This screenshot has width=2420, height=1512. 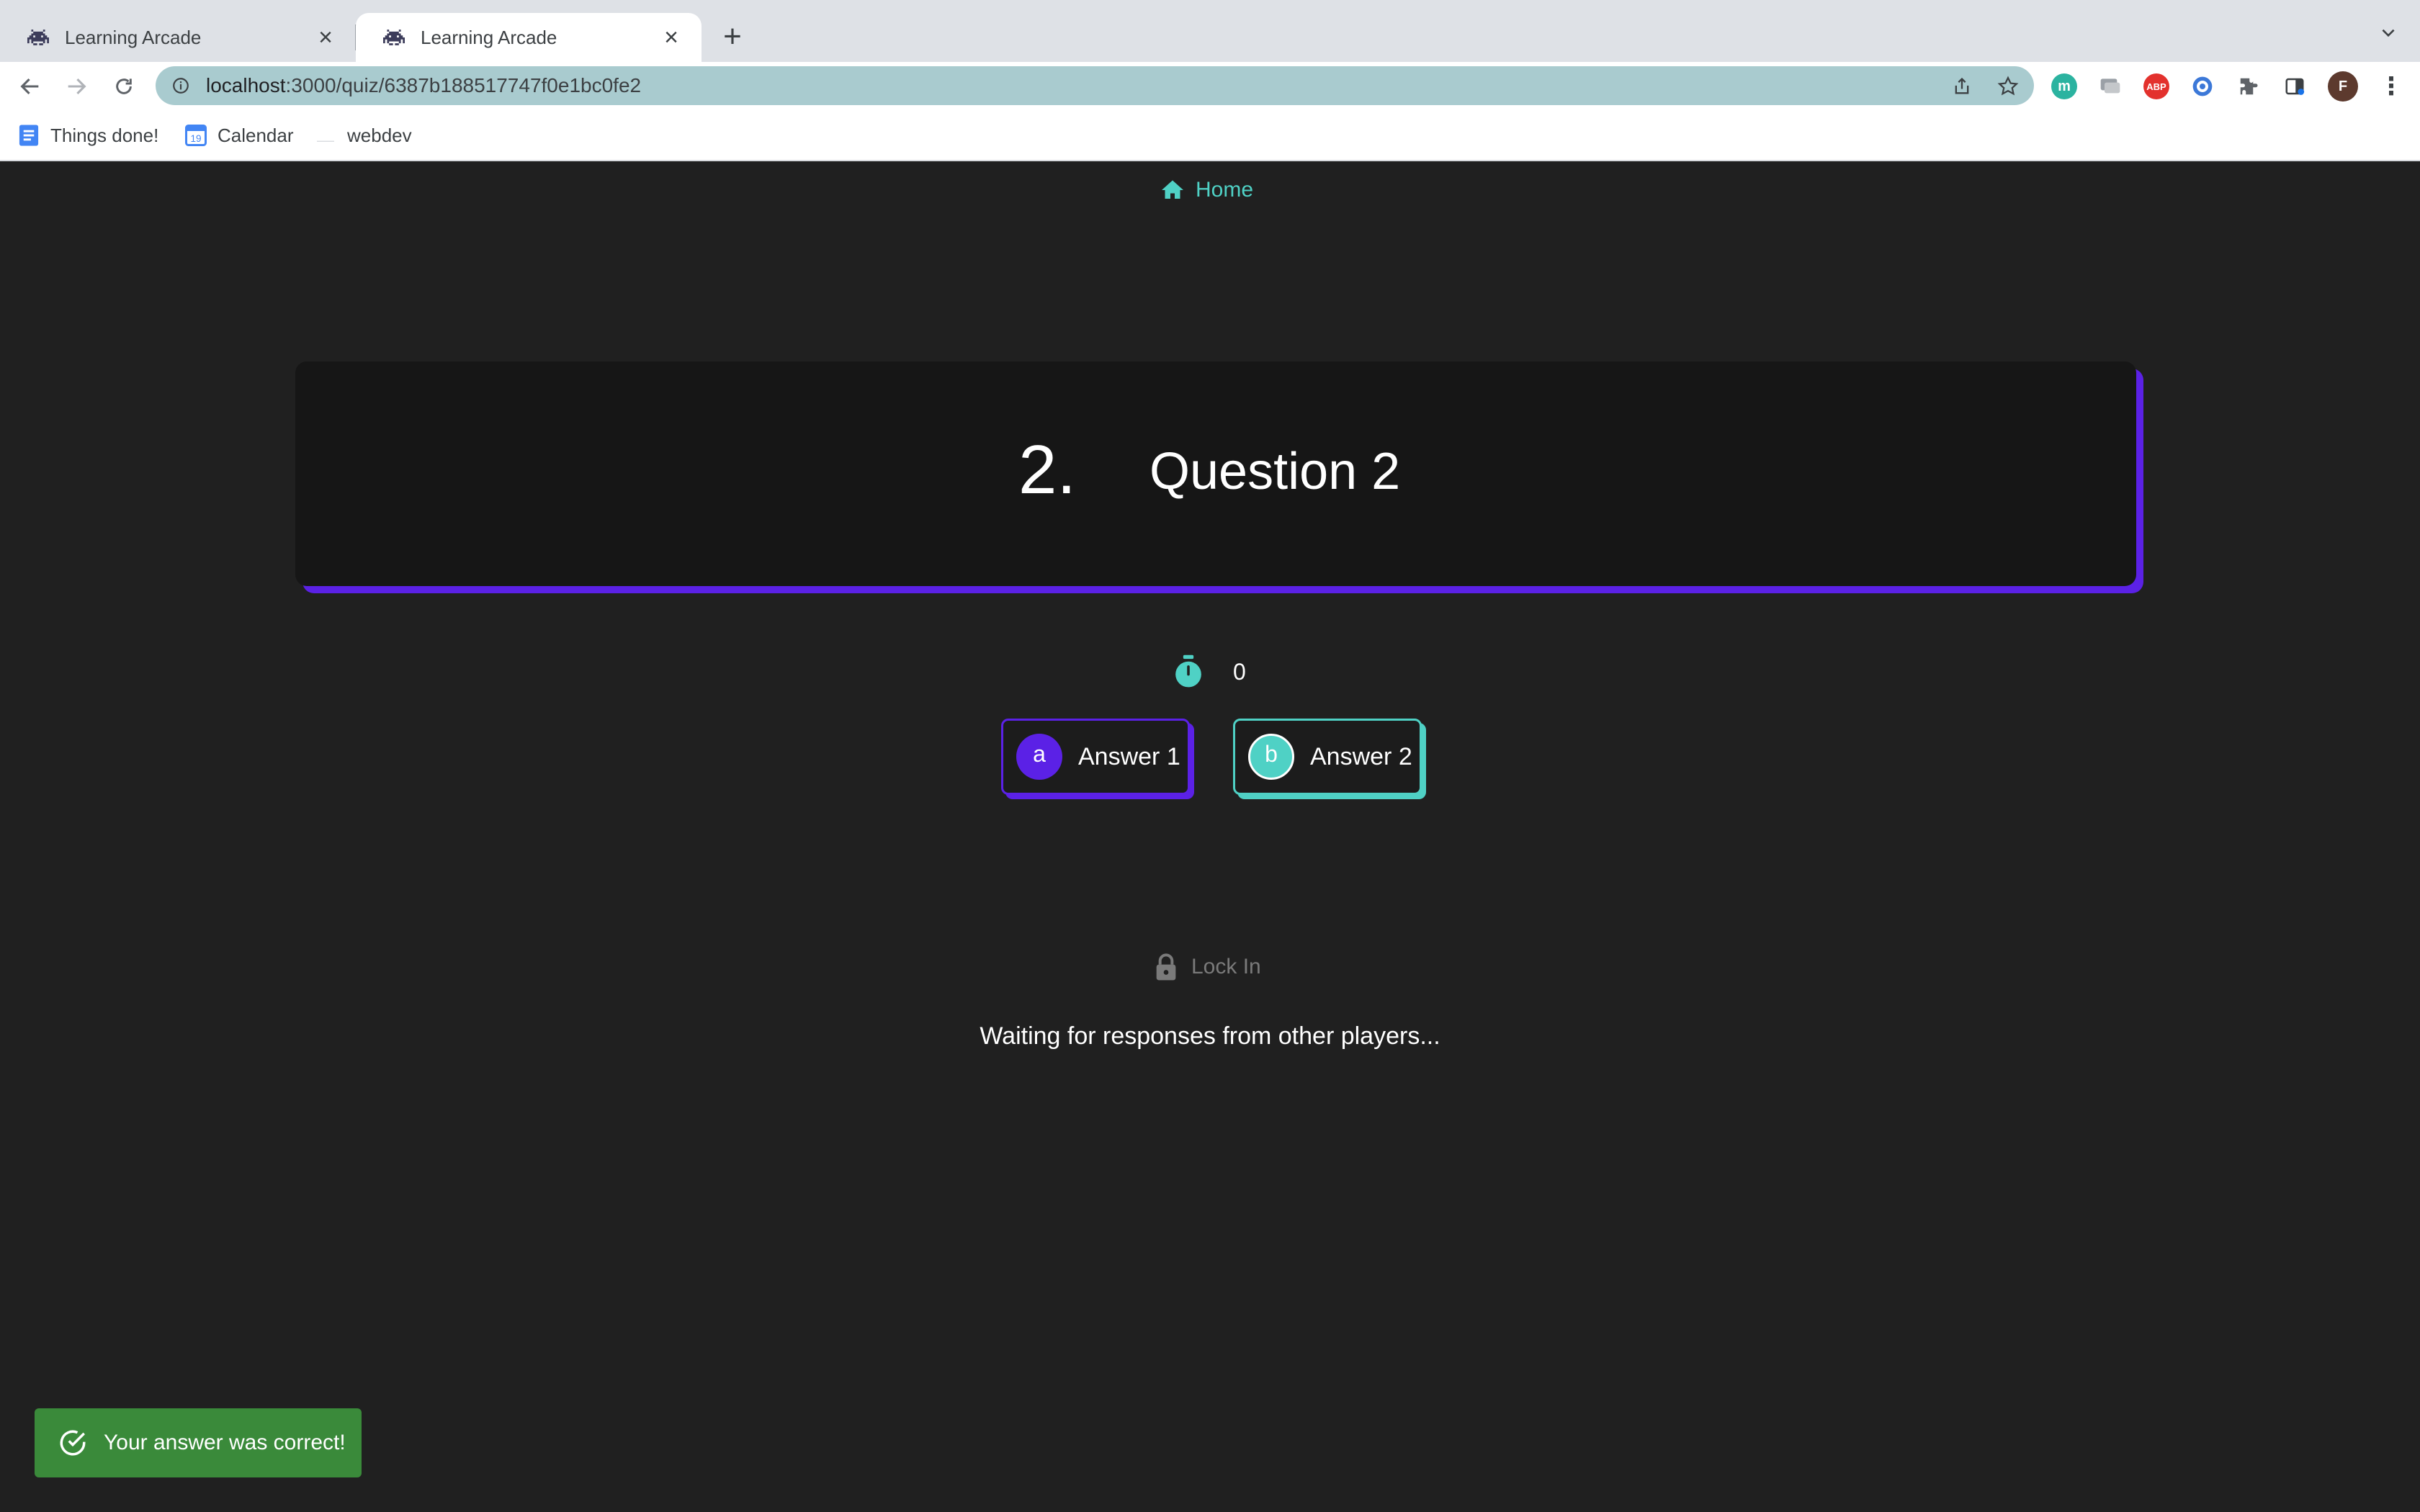 I want to click on lock-icon, so click(x=1166, y=967).